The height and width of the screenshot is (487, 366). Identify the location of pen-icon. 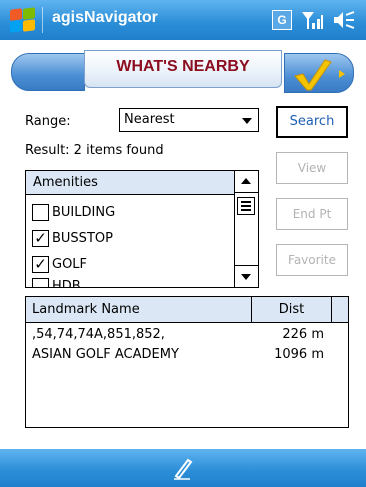
(183, 468).